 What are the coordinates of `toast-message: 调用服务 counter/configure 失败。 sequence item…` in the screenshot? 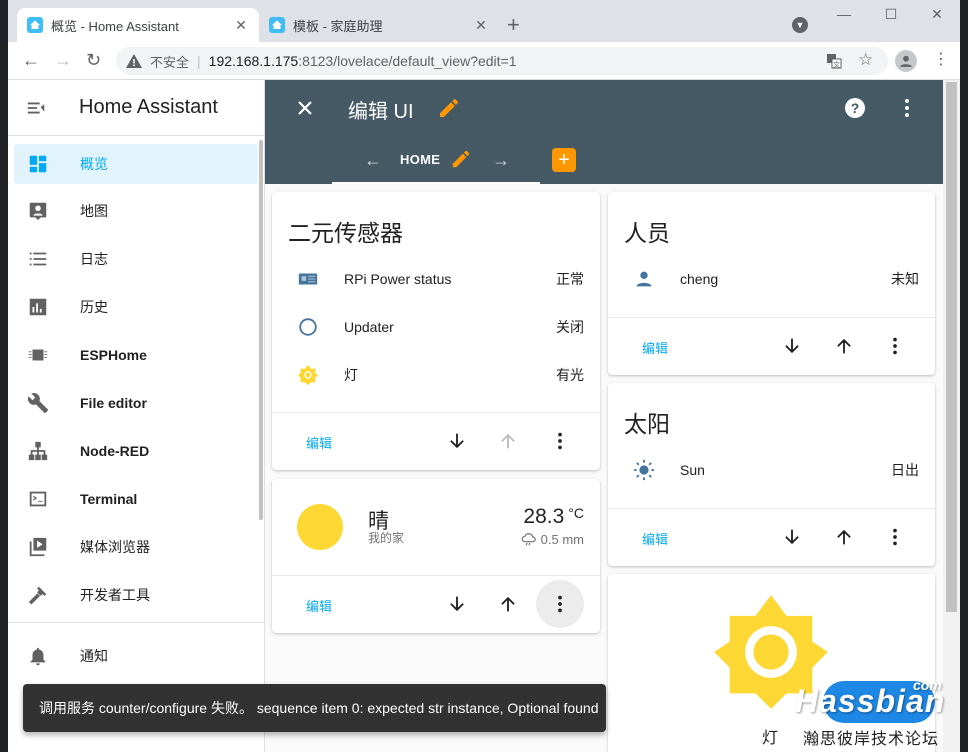 It's located at (319, 708).